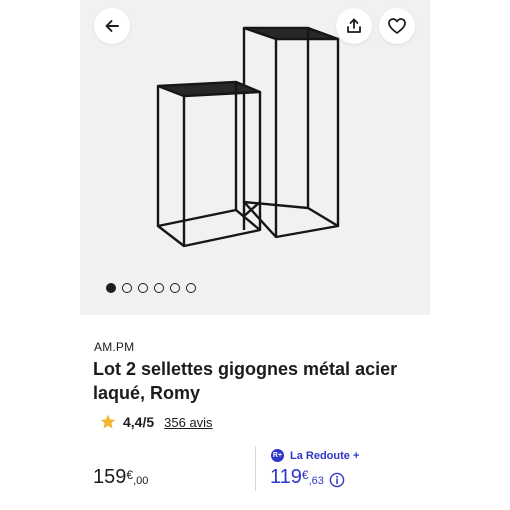  What do you see at coordinates (110, 477) in the screenshot?
I see `standard-price-integer: 159` at bounding box center [110, 477].